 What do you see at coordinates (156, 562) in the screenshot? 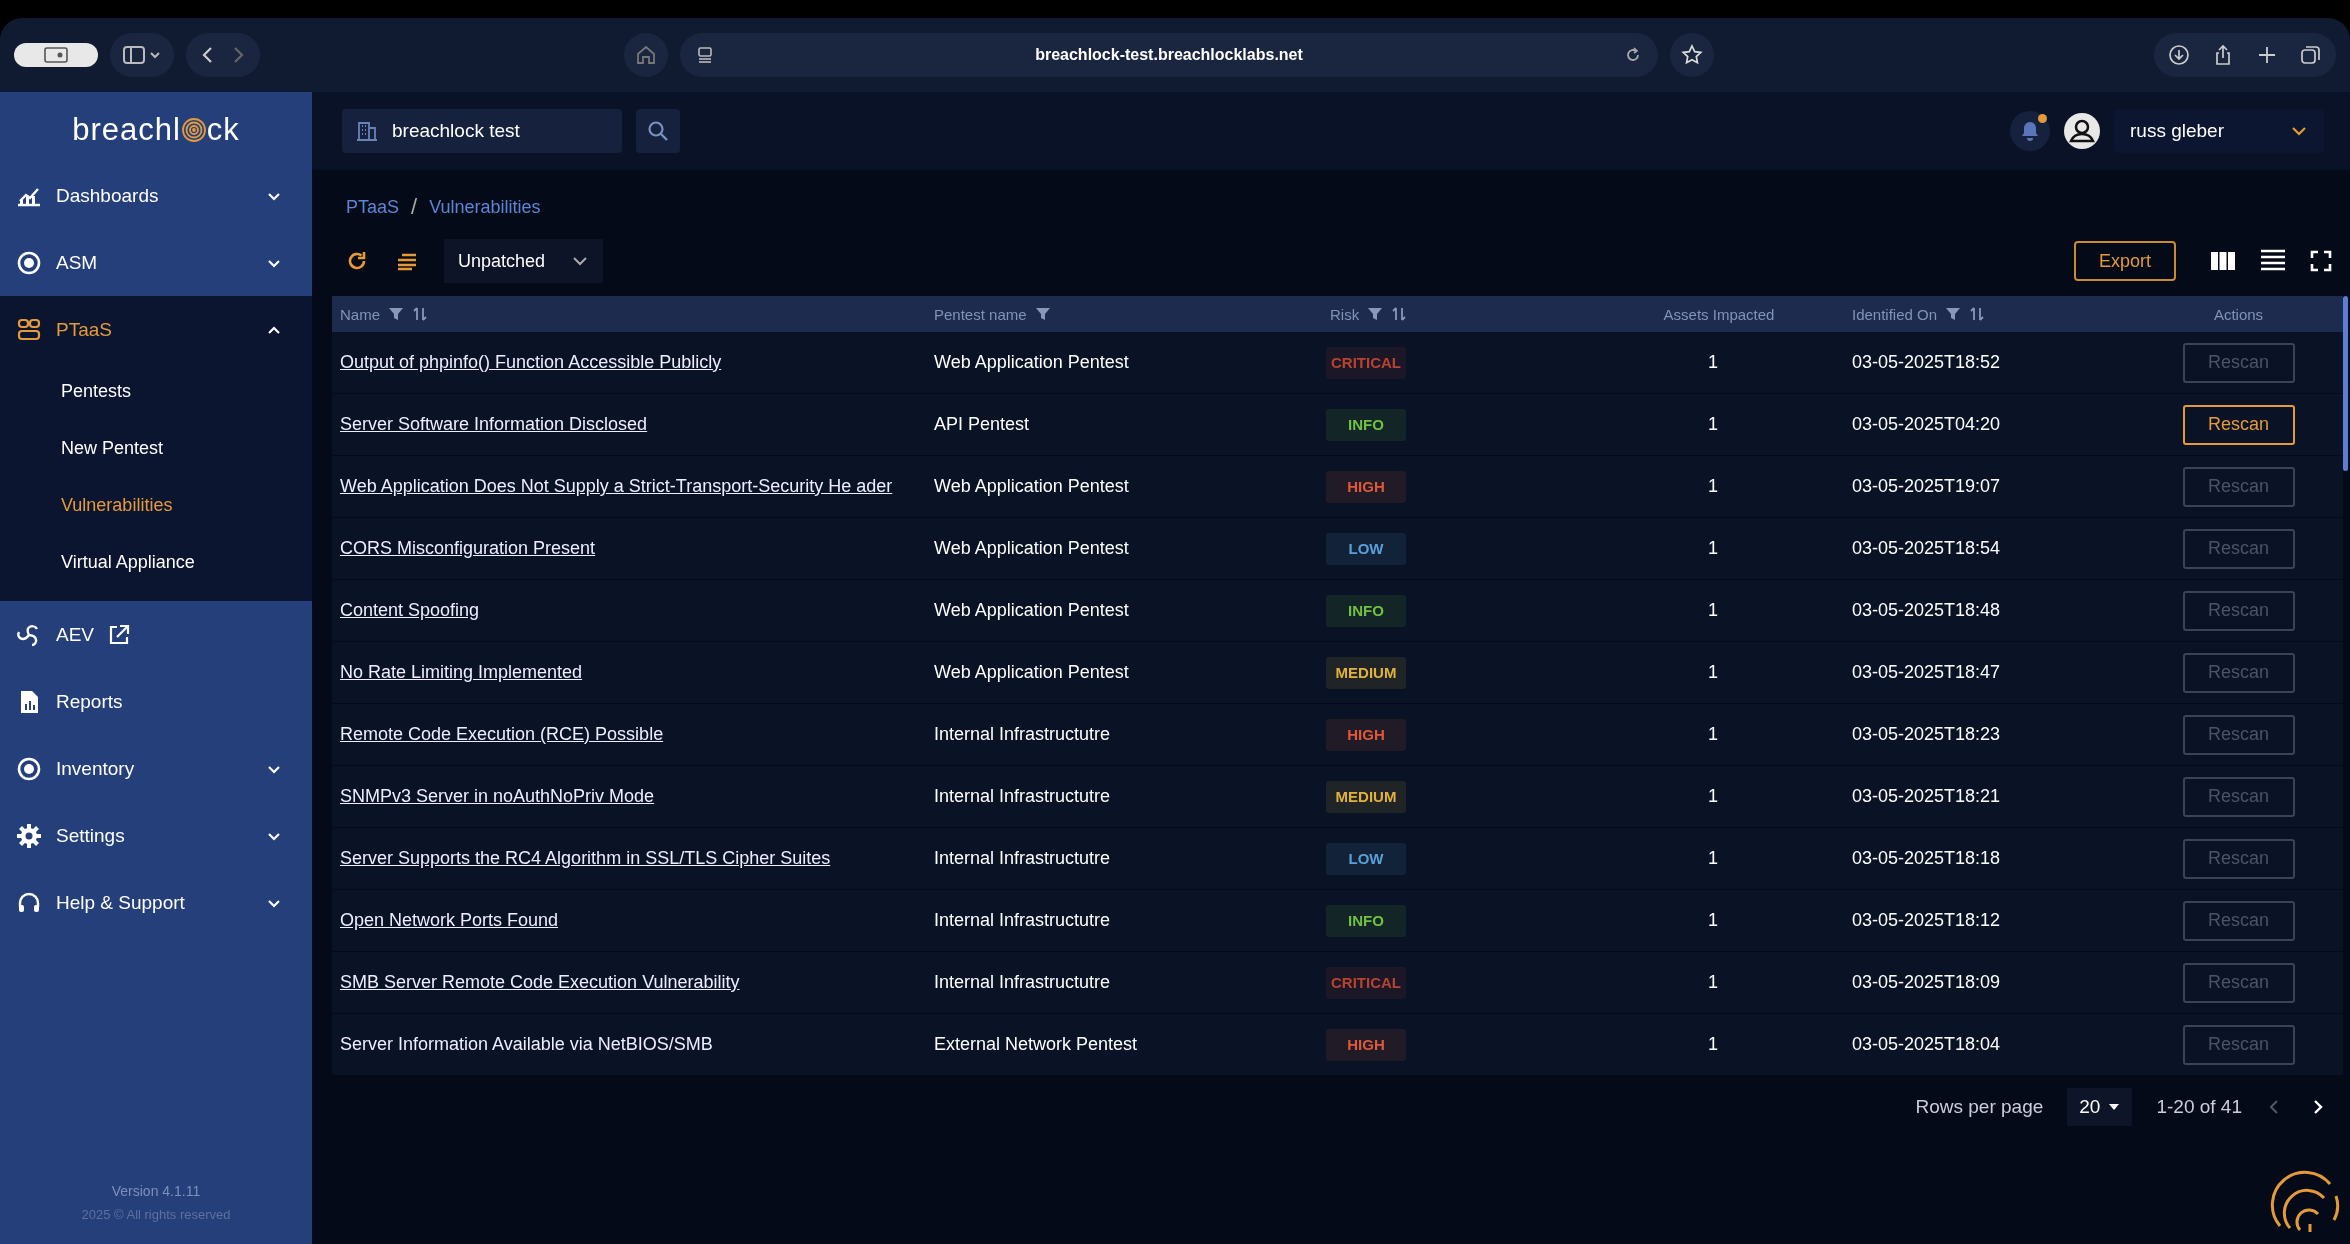
I see `nav-subitem: Virtual Appliance` at bounding box center [156, 562].